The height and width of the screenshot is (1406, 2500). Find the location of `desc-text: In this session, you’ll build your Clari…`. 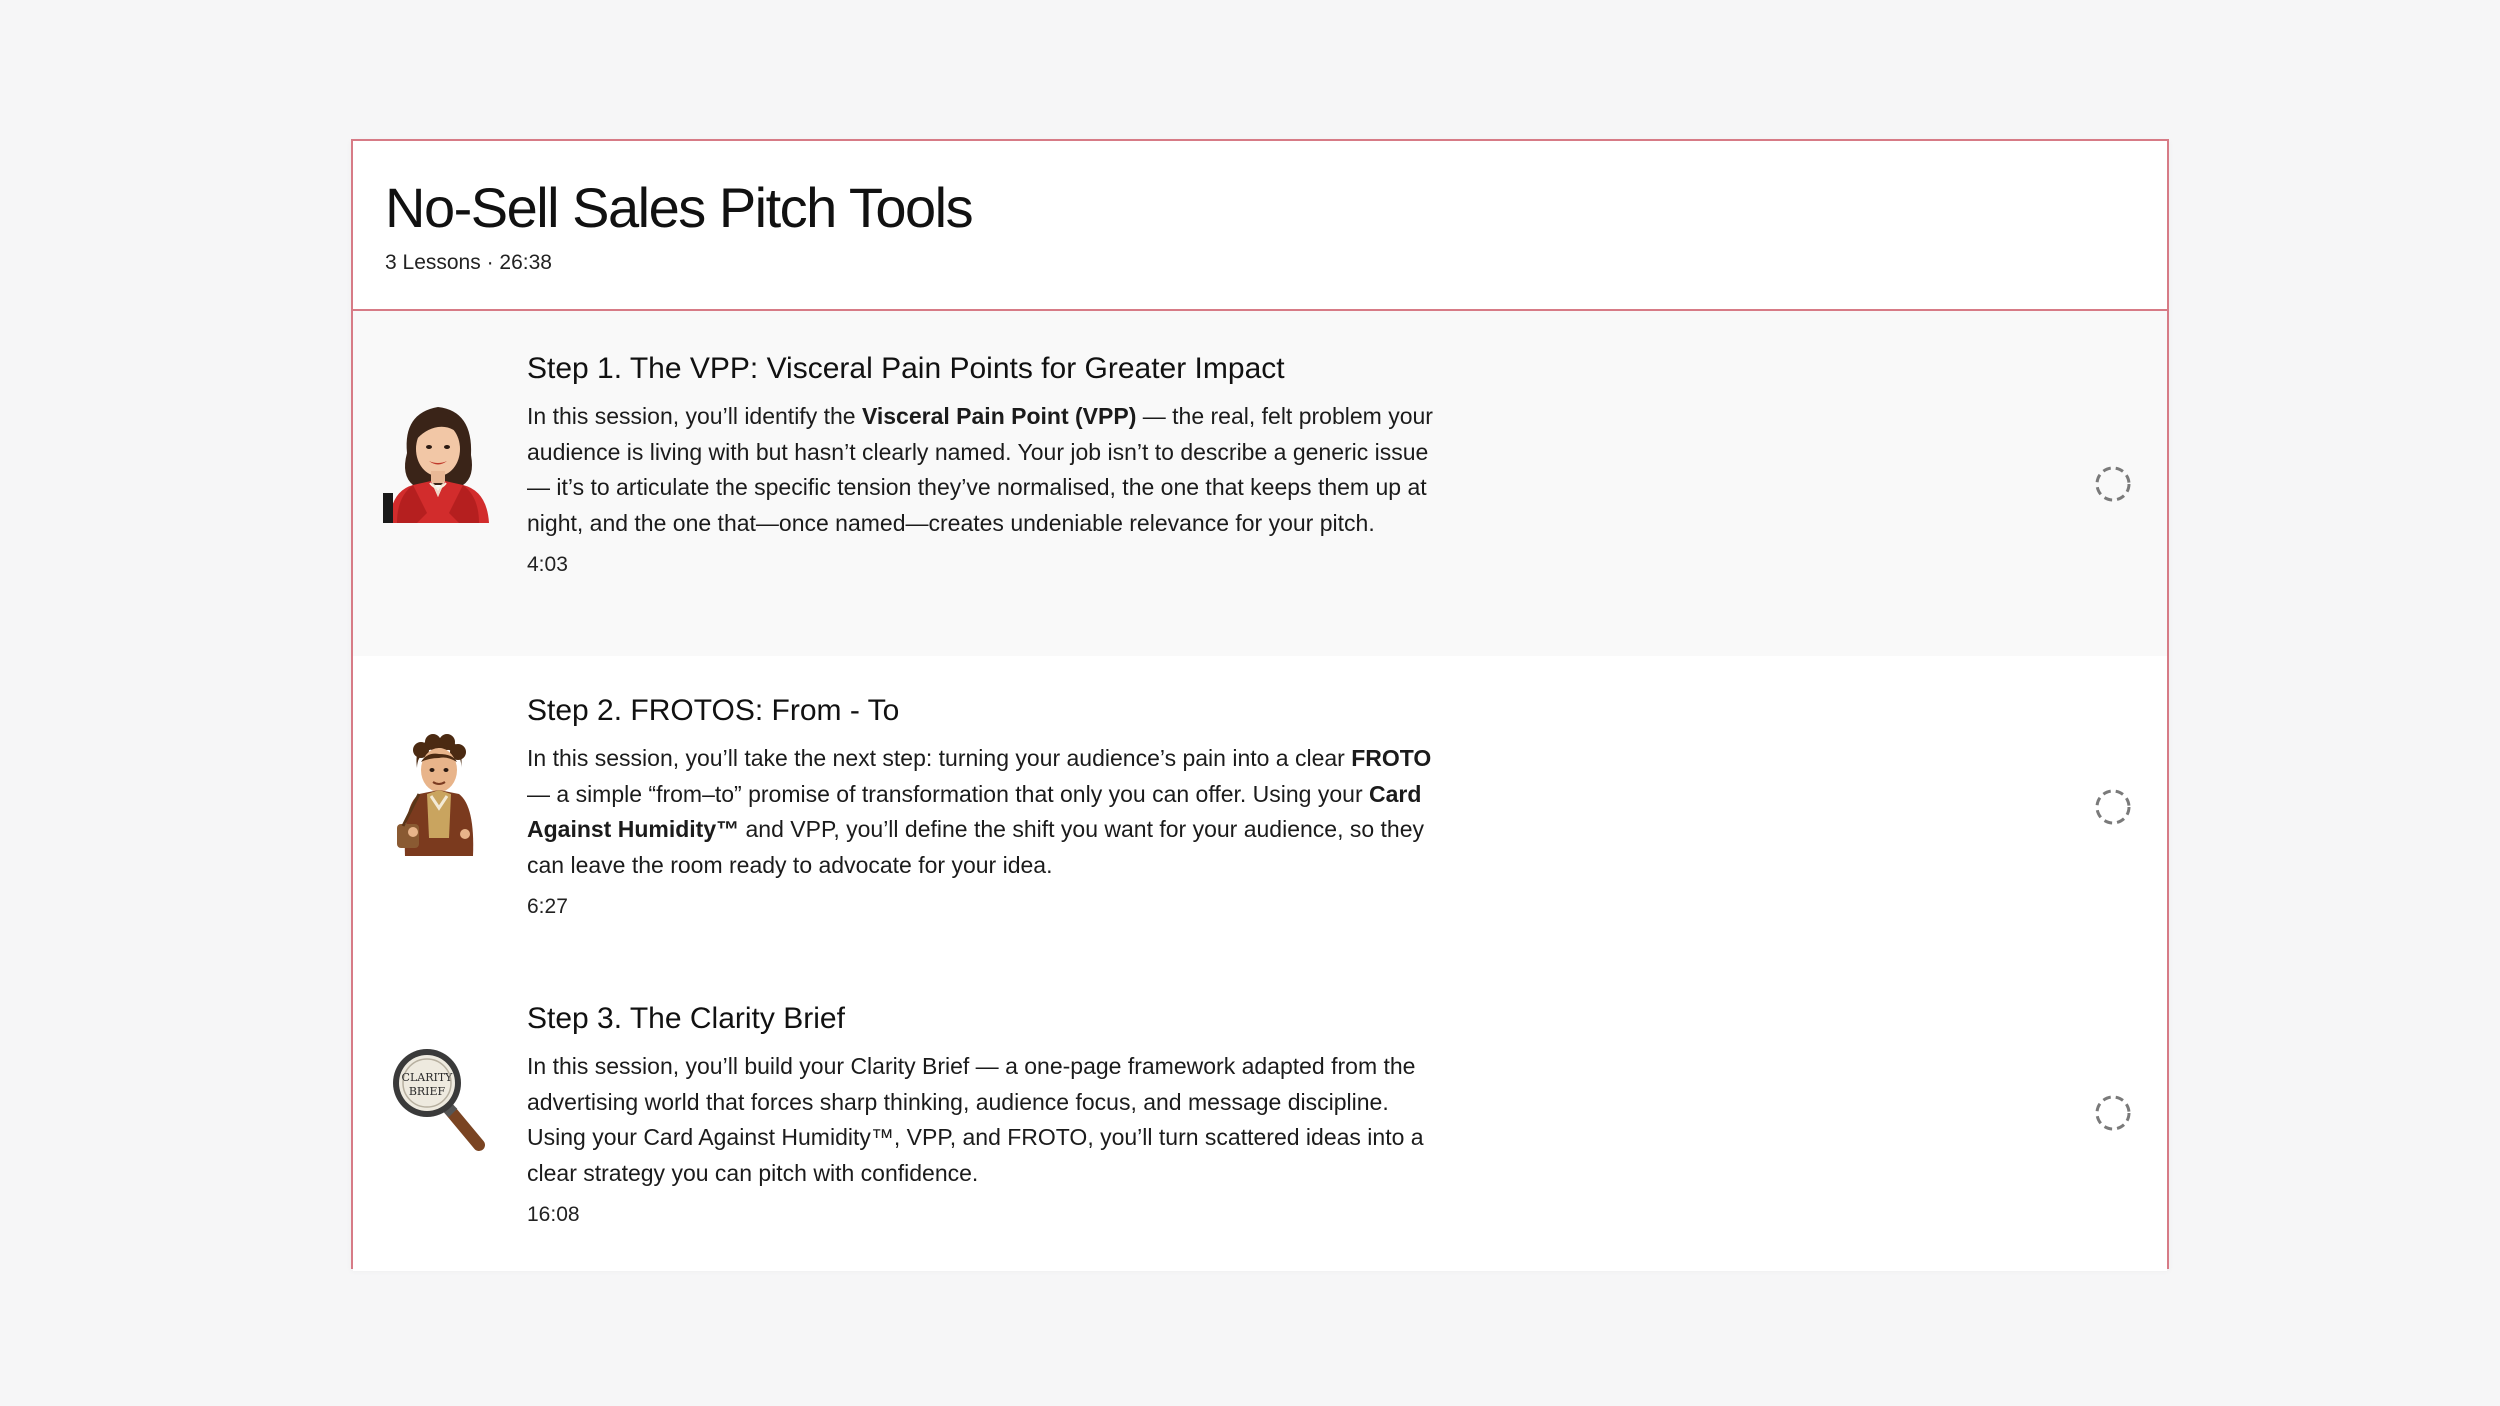

desc-text: In this session, you’ll build your Clari… is located at coordinates (975, 1119).